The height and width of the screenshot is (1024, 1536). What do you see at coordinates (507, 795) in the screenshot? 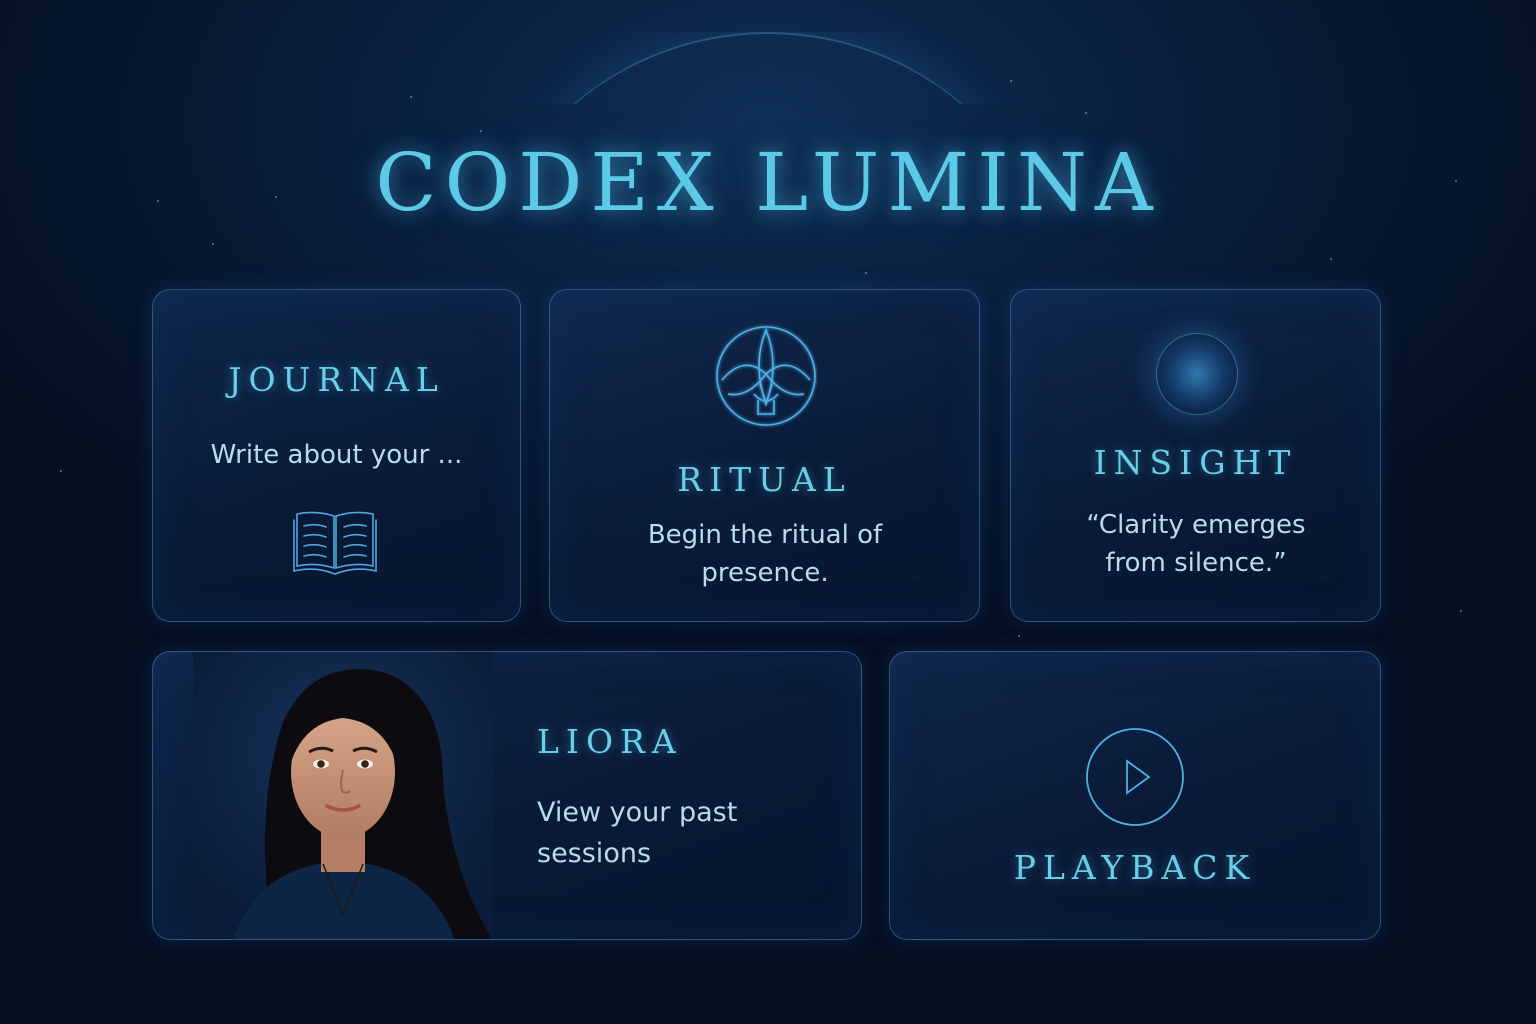
I see `liora-card: LIORA View your past sessions` at bounding box center [507, 795].